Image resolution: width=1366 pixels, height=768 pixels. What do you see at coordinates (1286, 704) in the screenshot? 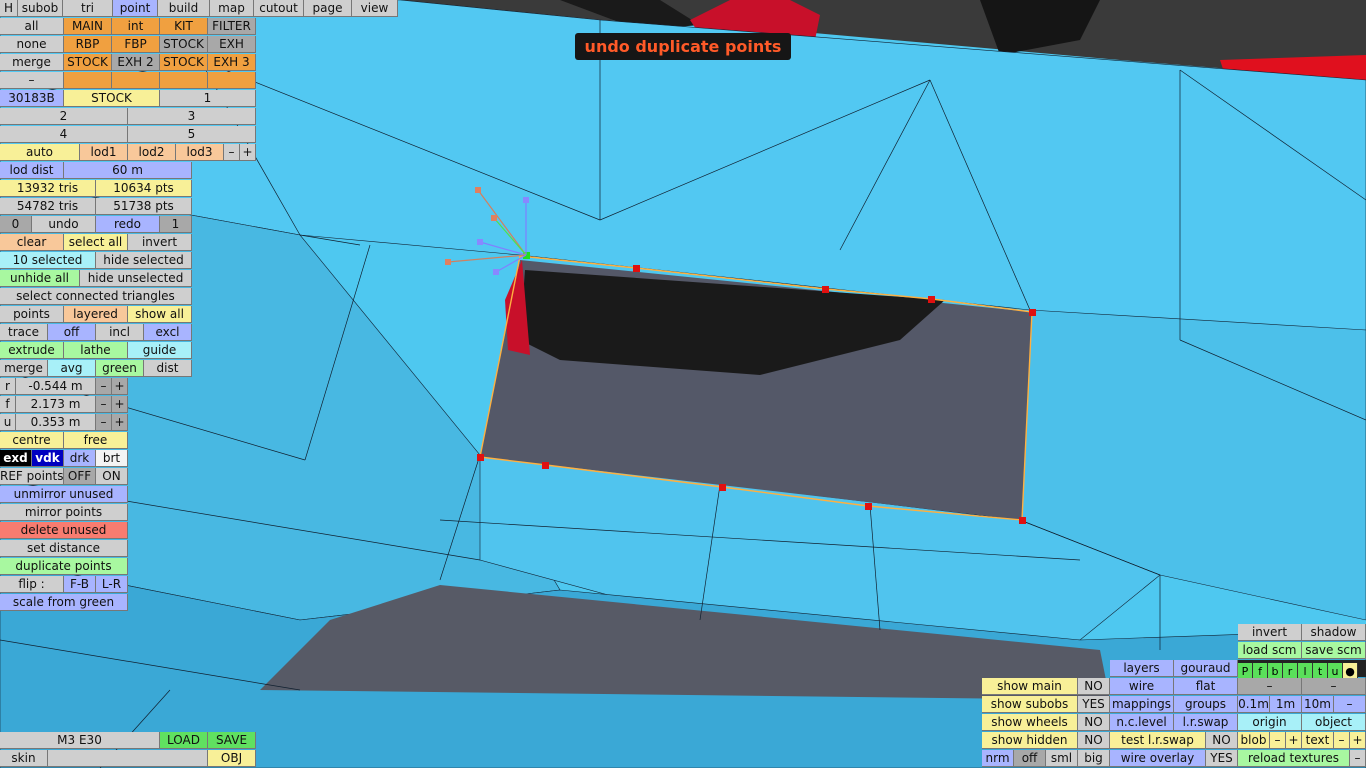
I see `grid-1m: 1m` at bounding box center [1286, 704].